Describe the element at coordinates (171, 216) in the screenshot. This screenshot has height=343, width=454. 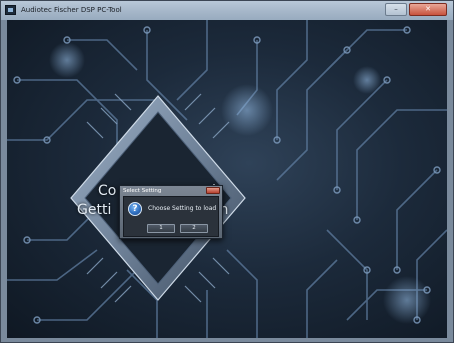
I see `dialog-body: ? Choose Setting to load 1 2` at that location.